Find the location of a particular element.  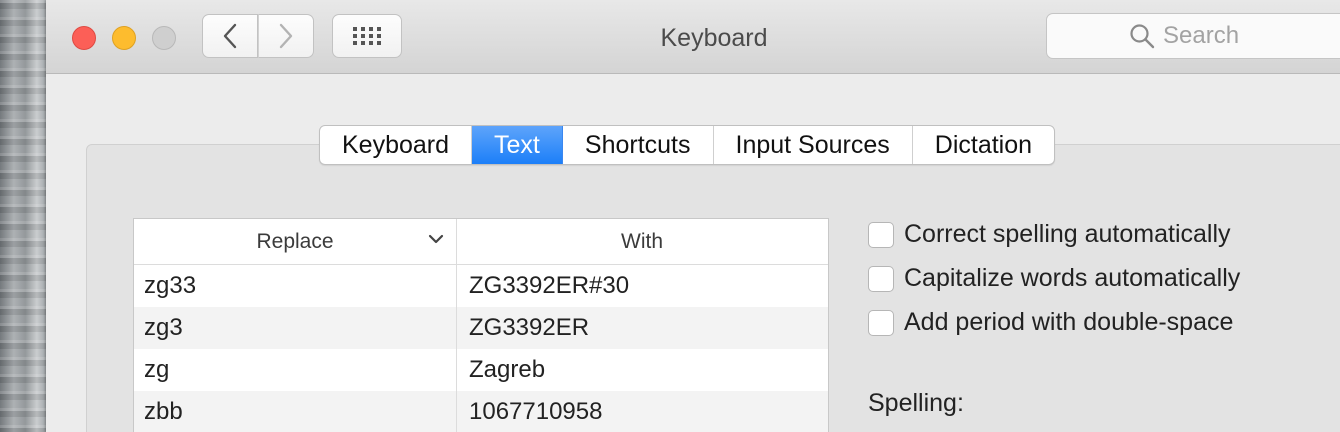

table-row: zg33 ZG3392ER#30 is located at coordinates (481, 286).